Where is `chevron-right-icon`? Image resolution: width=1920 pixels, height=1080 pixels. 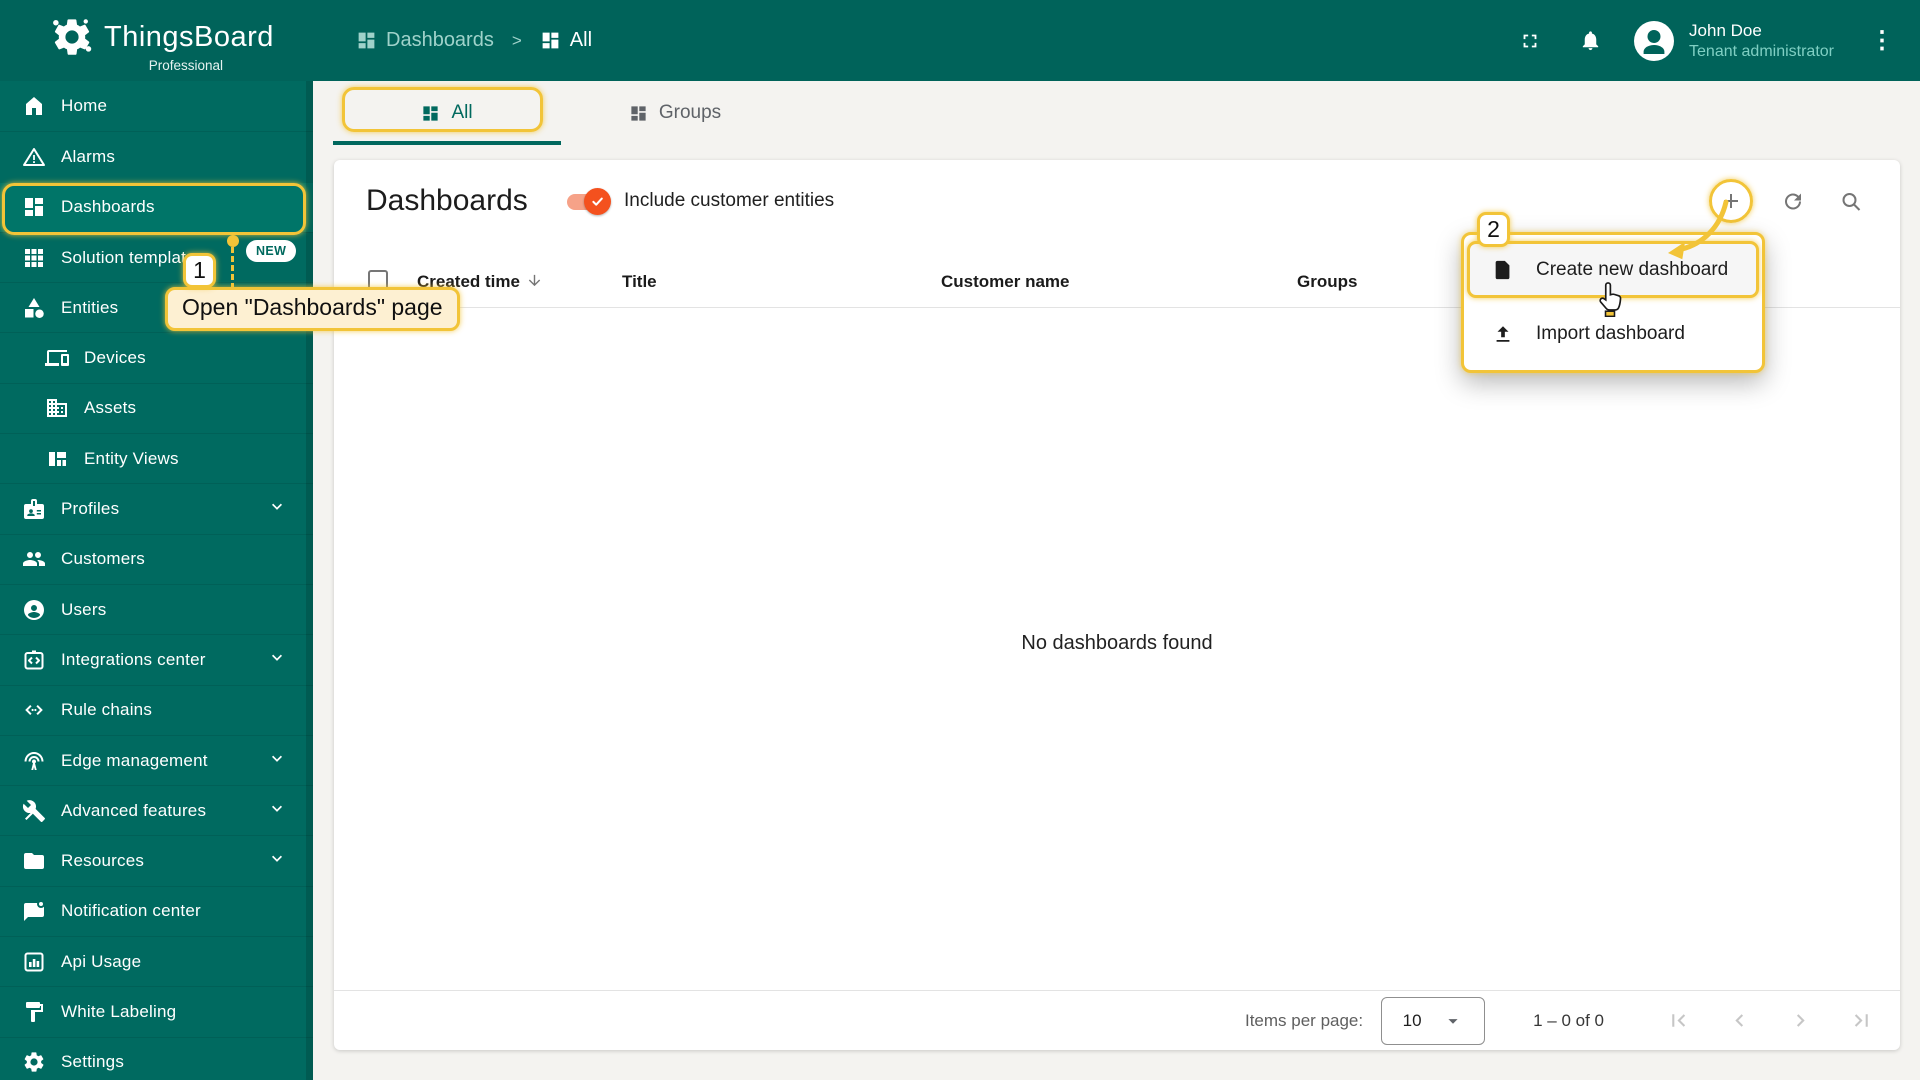 chevron-right-icon is located at coordinates (1800, 1020).